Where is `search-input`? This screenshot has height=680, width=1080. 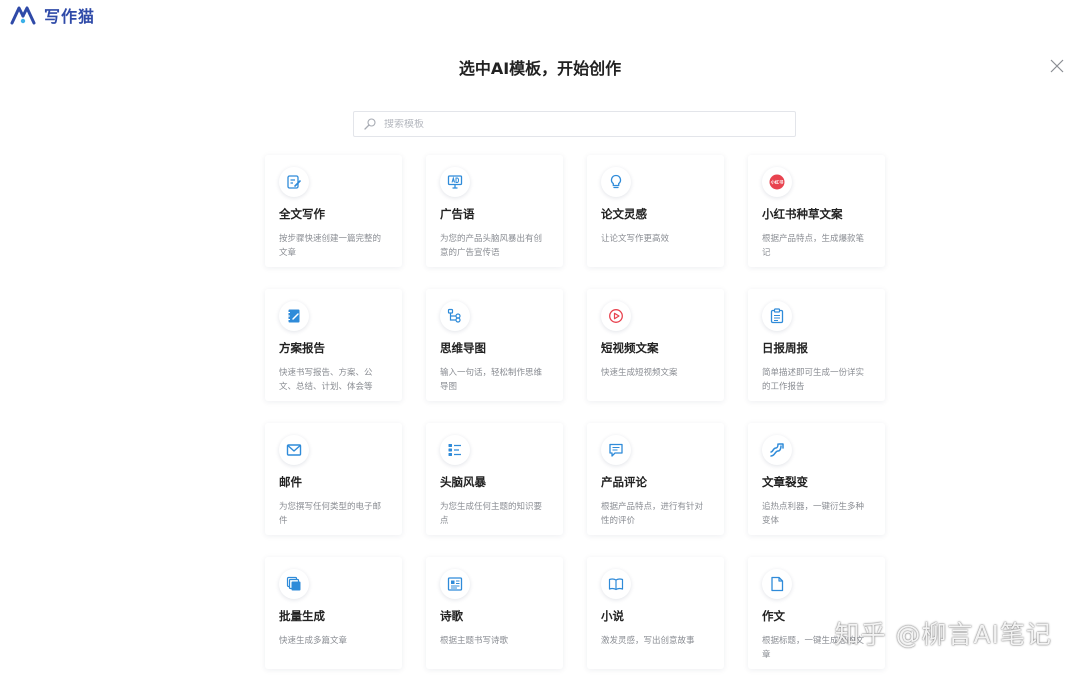 search-input is located at coordinates (574, 124).